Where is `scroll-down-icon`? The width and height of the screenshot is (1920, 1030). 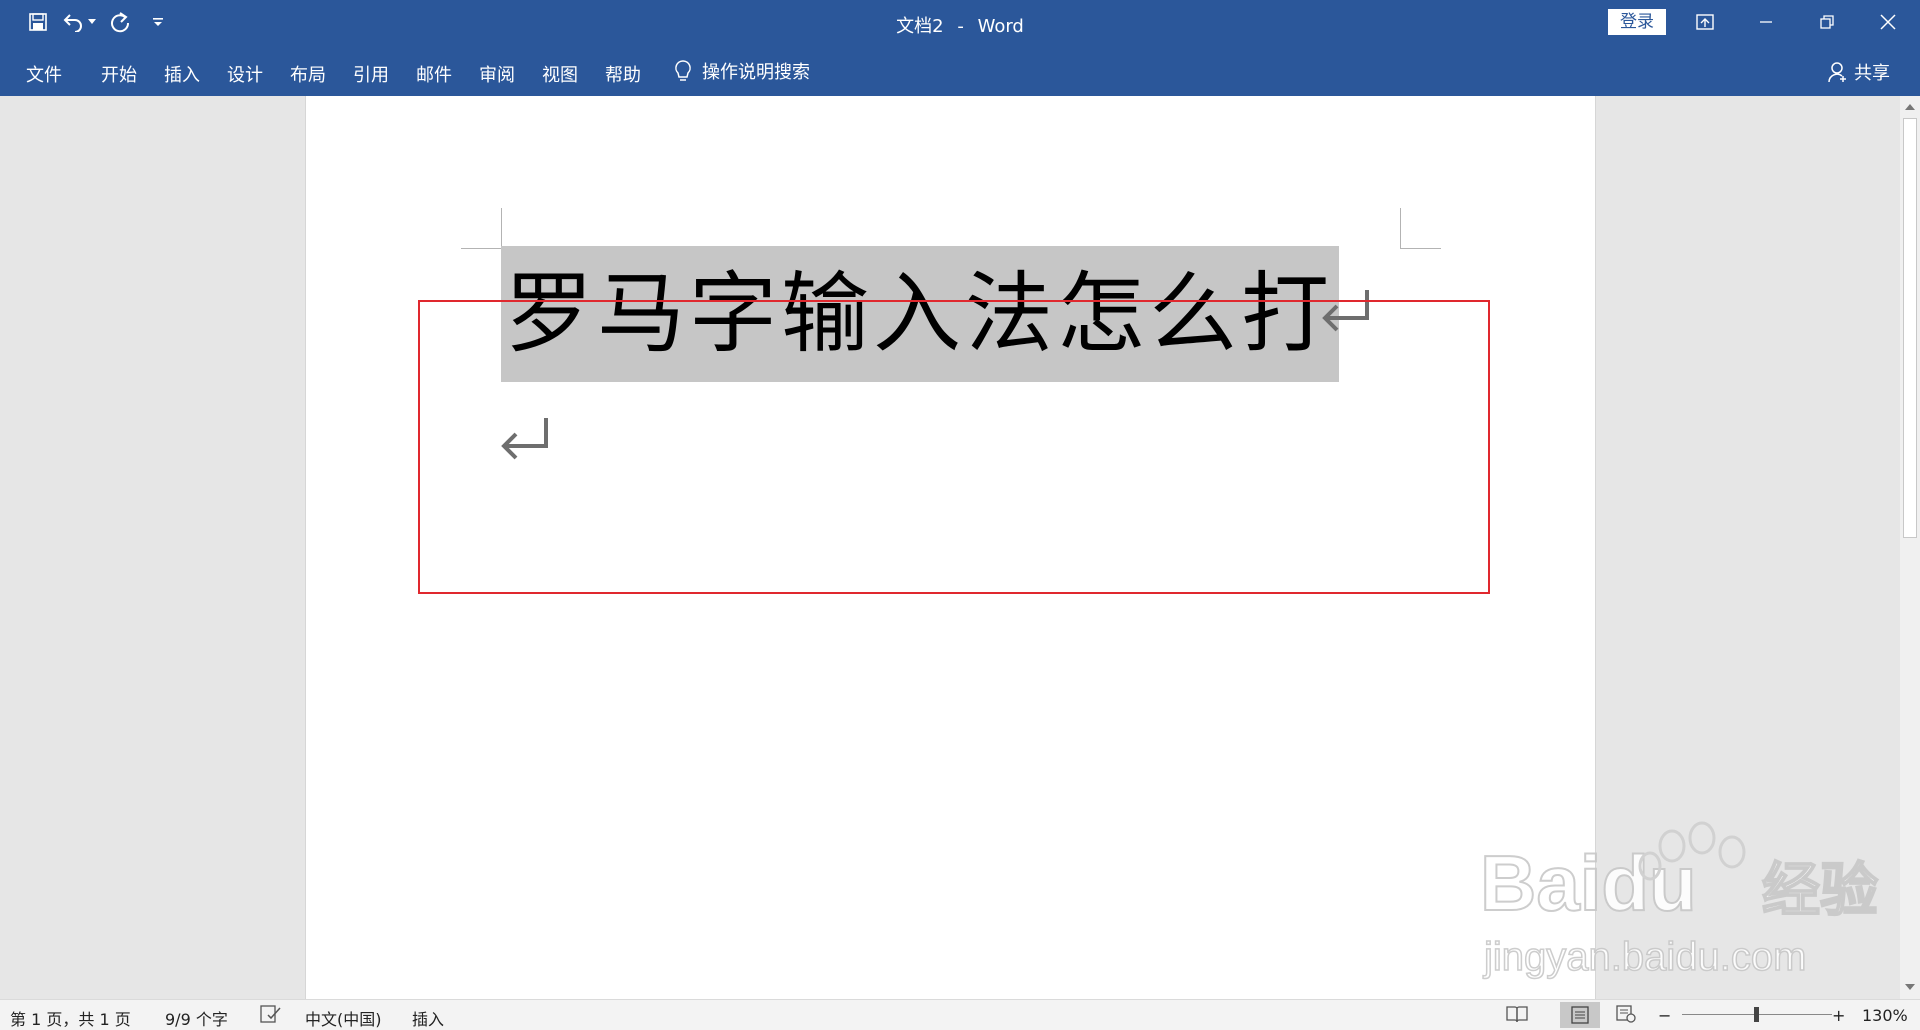 scroll-down-icon is located at coordinates (1910, 987).